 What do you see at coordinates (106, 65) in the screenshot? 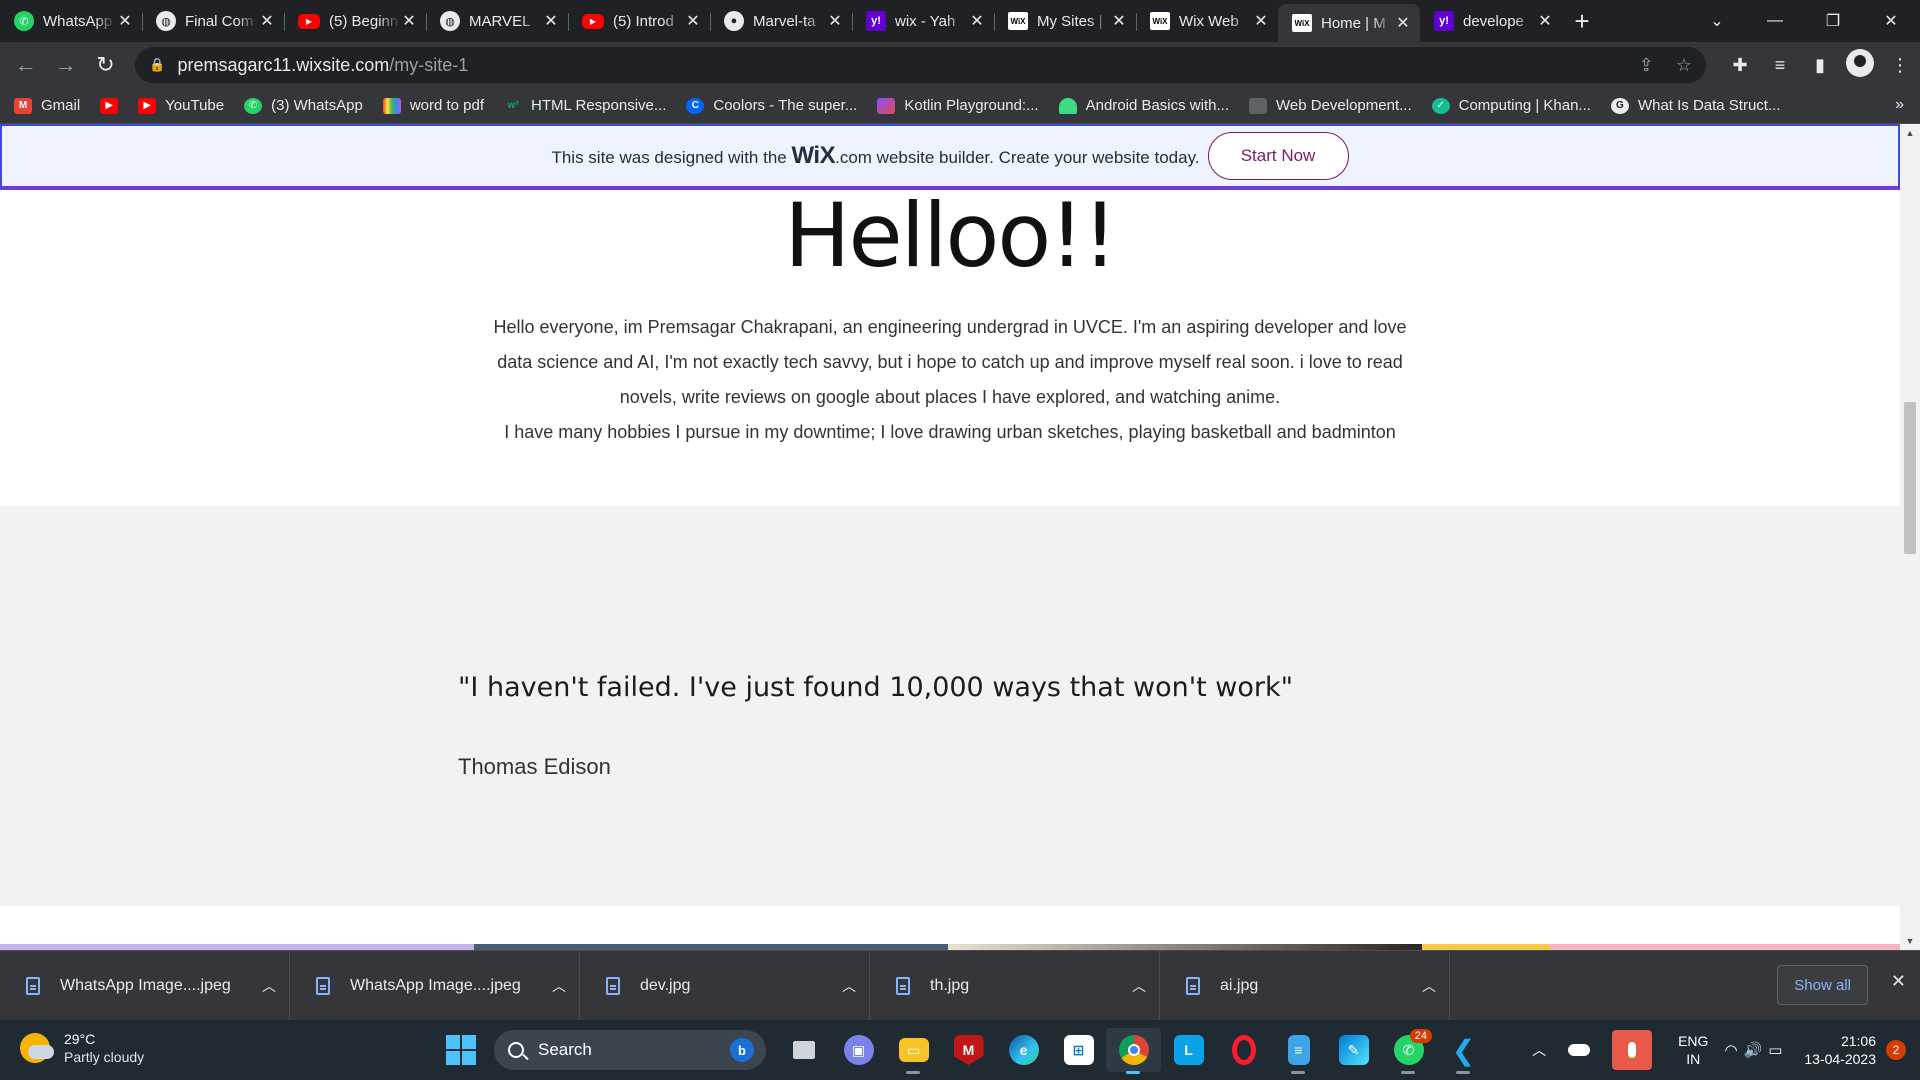
I see `reload-icon: ↻` at bounding box center [106, 65].